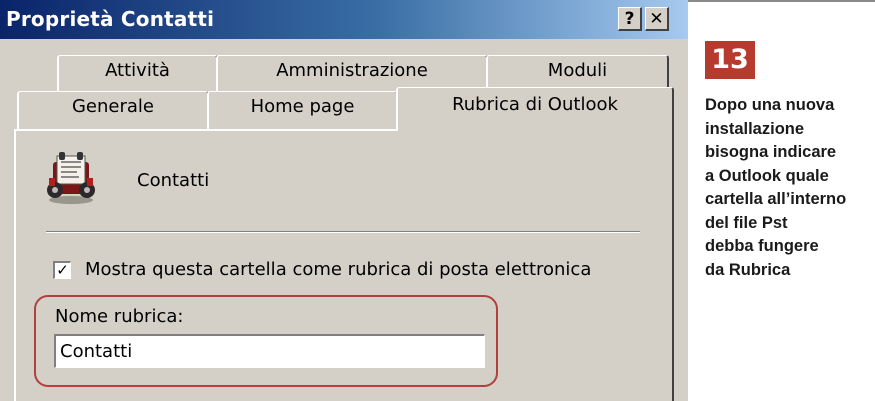 This screenshot has height=401, width=875. Describe the element at coordinates (748, 269) in the screenshot. I see `caption-line: da Rubrica` at that location.